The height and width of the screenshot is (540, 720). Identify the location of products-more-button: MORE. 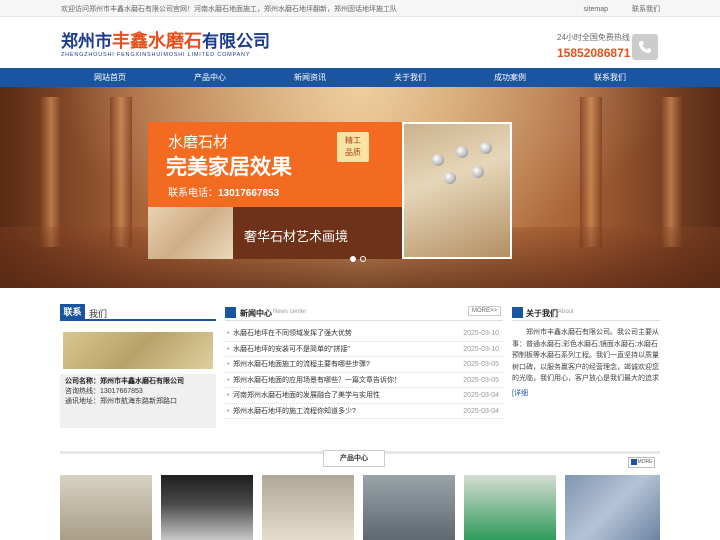
(641, 462).